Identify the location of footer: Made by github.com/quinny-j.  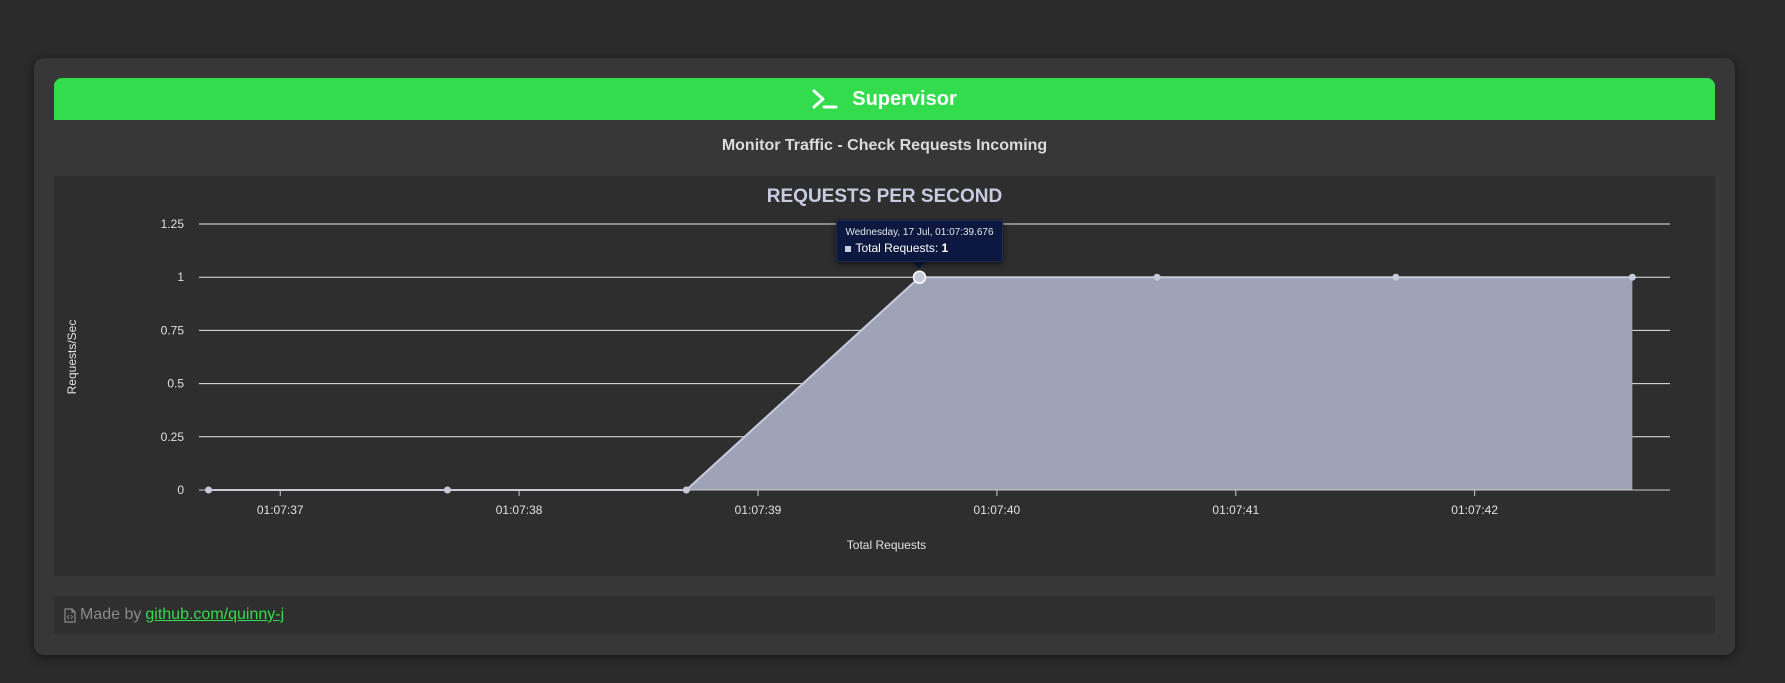
(884, 615).